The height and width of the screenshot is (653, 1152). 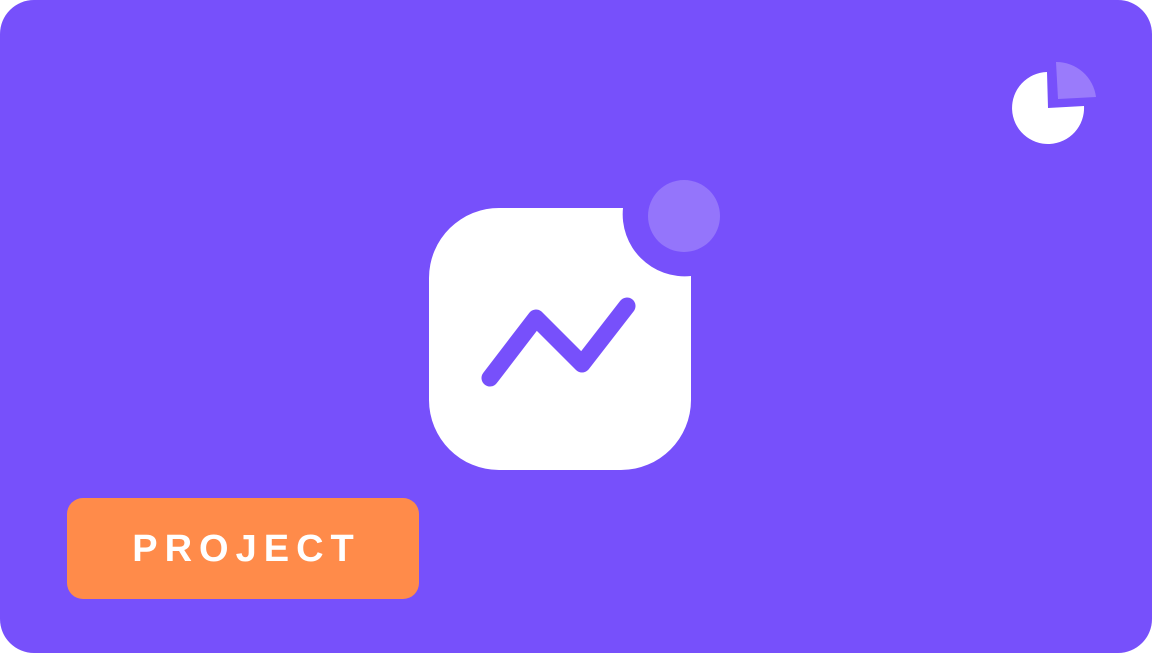 I want to click on trend-line-app-icon, so click(x=574, y=325).